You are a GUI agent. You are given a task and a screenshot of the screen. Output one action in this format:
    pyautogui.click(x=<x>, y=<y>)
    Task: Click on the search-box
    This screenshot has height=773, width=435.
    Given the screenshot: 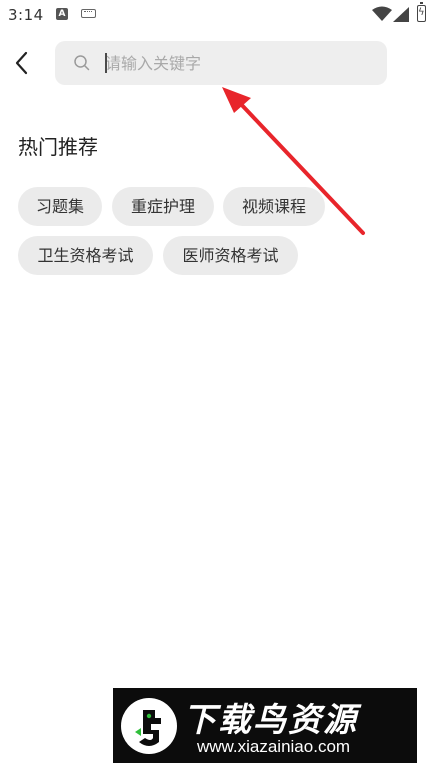 What is the action you would take?
    pyautogui.click(x=221, y=63)
    